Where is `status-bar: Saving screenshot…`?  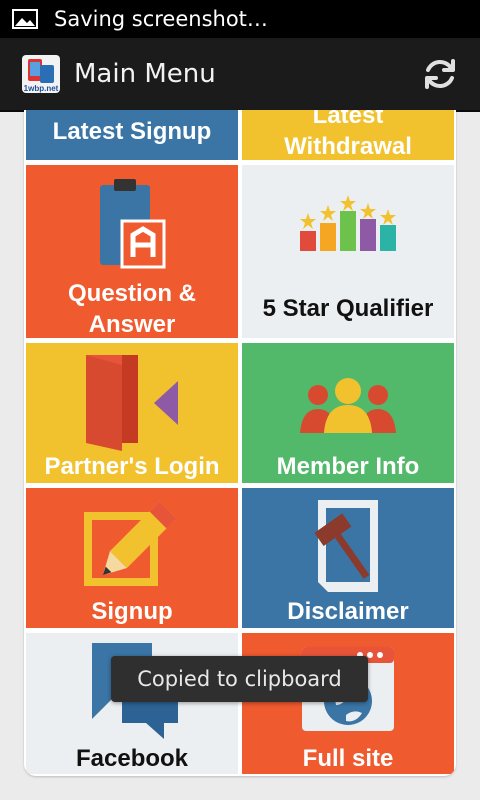
status-bar: Saving screenshot… is located at coordinates (240, 19).